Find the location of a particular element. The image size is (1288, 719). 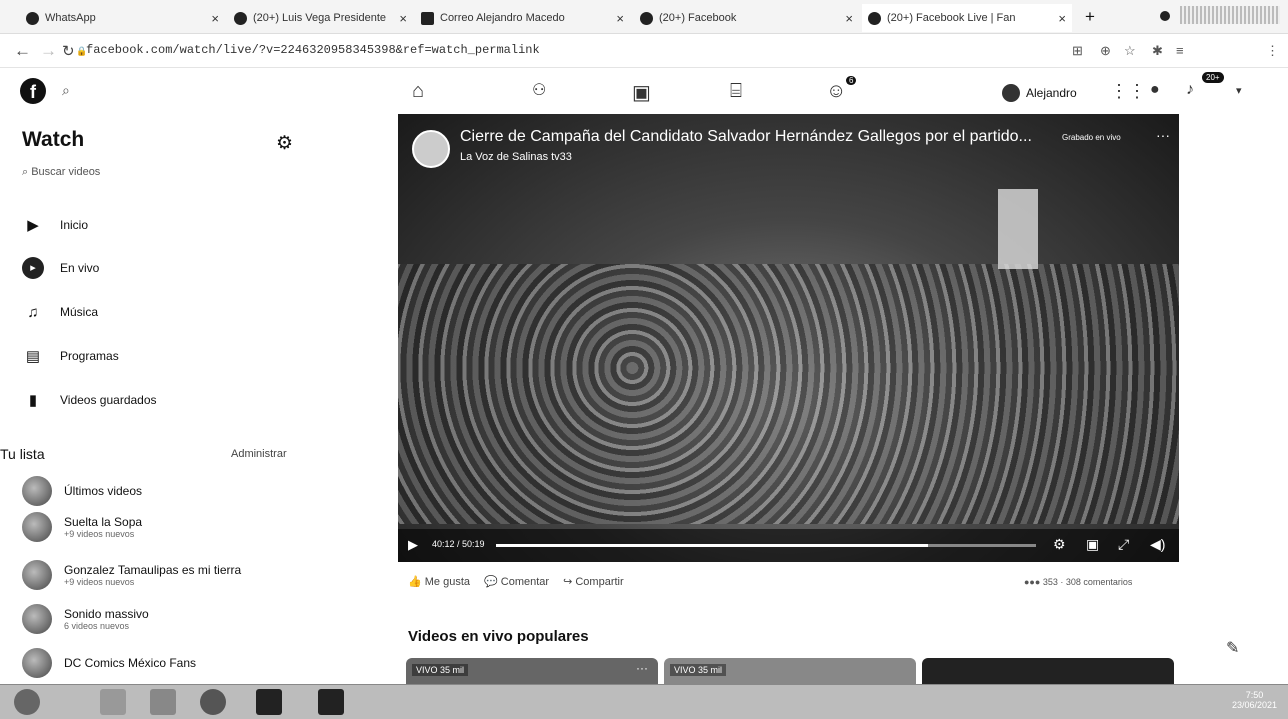

music-icon: ♫ is located at coordinates (33, 312).